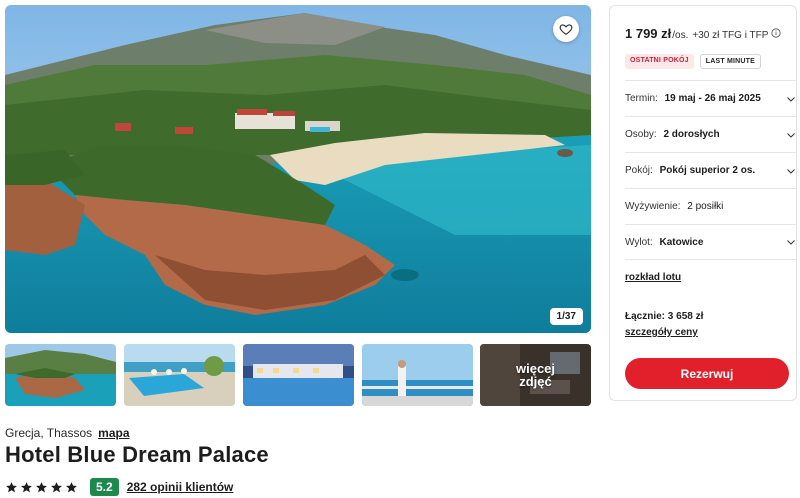  I want to click on board-row-text: Wyżywienie: 2 posiłki, so click(674, 206).